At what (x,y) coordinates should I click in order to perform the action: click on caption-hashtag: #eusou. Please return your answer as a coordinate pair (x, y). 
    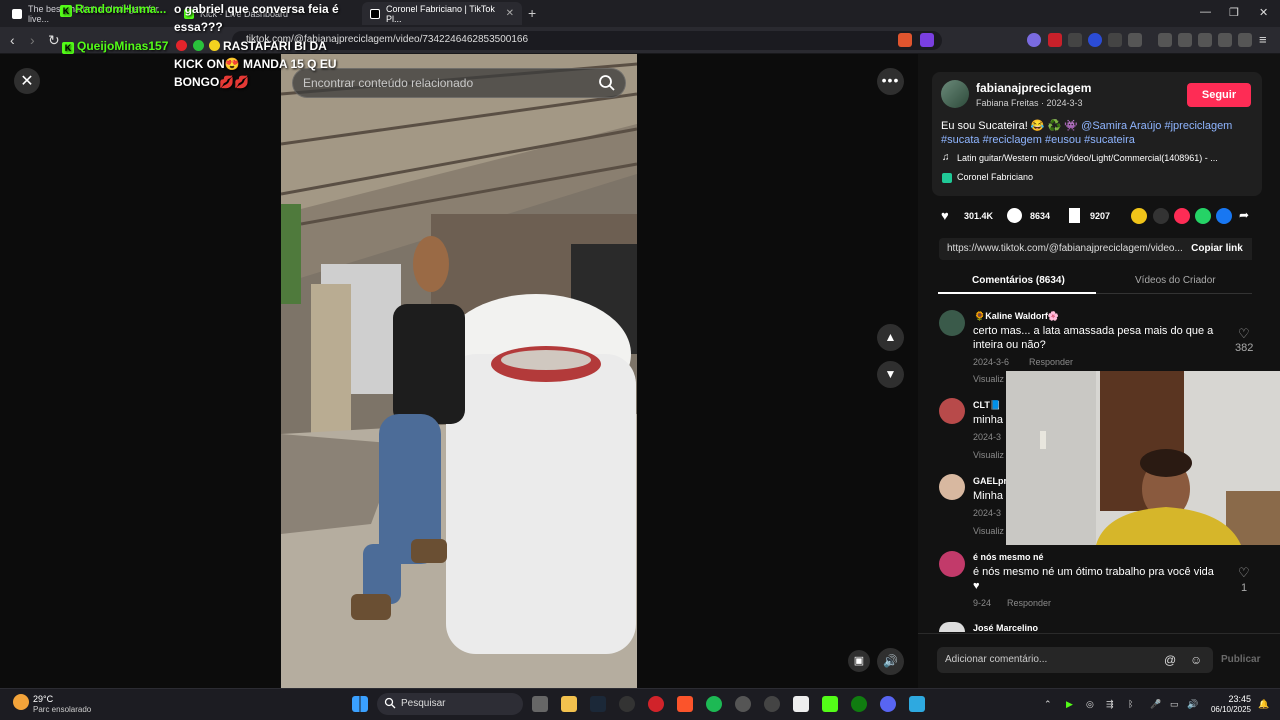
    Looking at the image, I should click on (1063, 140).